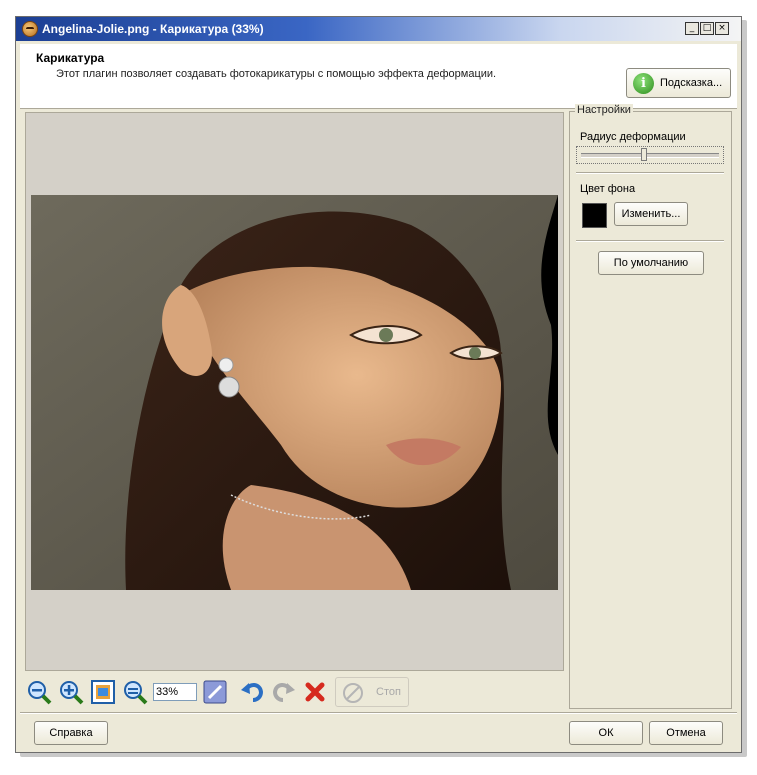 The width and height of the screenshot is (757, 775). What do you see at coordinates (692, 28) in the screenshot?
I see `minimize-button: _` at bounding box center [692, 28].